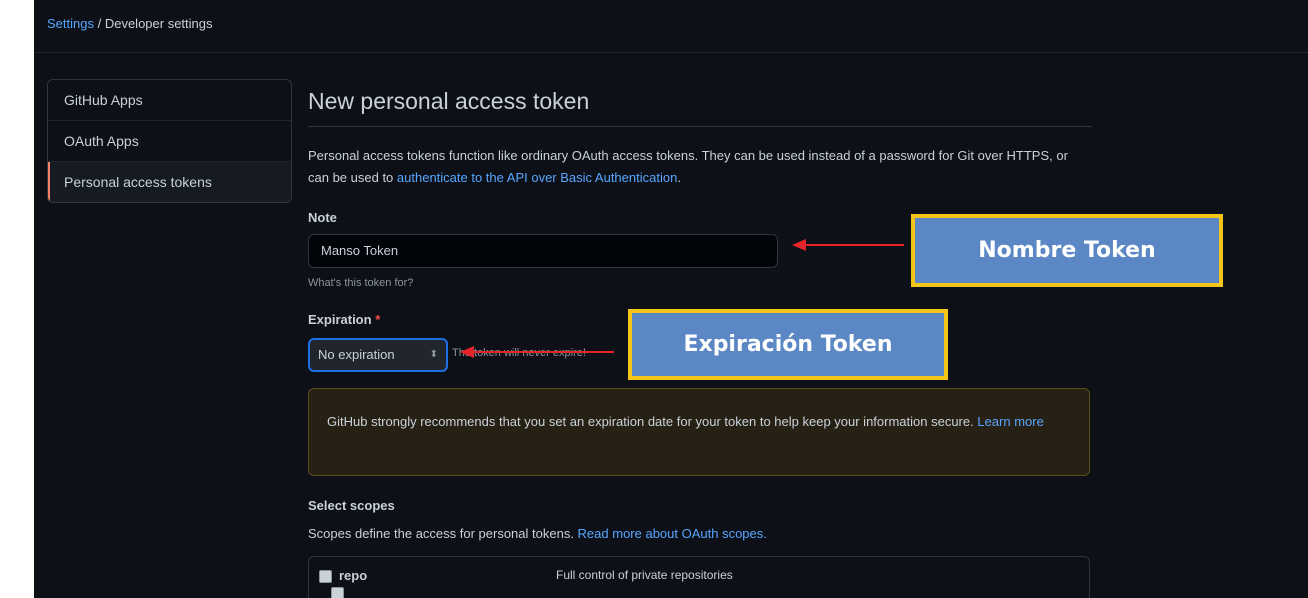 This screenshot has height=598, width=1308. I want to click on breadcrumb: Settings / Developer settings, so click(130, 23).